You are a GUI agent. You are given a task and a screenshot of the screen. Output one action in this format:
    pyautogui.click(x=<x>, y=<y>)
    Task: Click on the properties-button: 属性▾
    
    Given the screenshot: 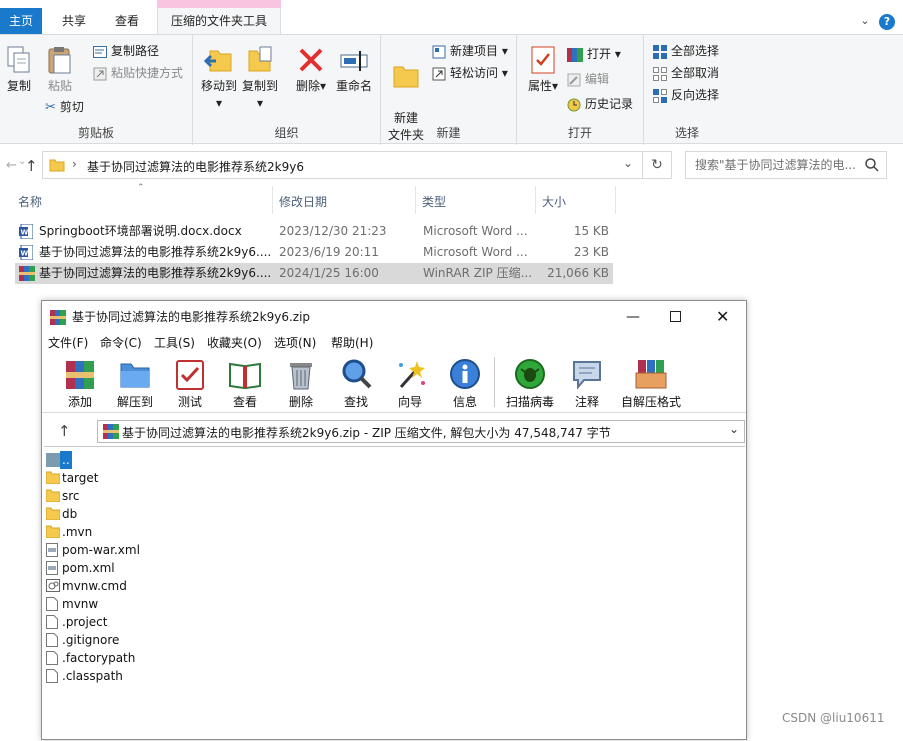 What is the action you would take?
    pyautogui.click(x=543, y=70)
    